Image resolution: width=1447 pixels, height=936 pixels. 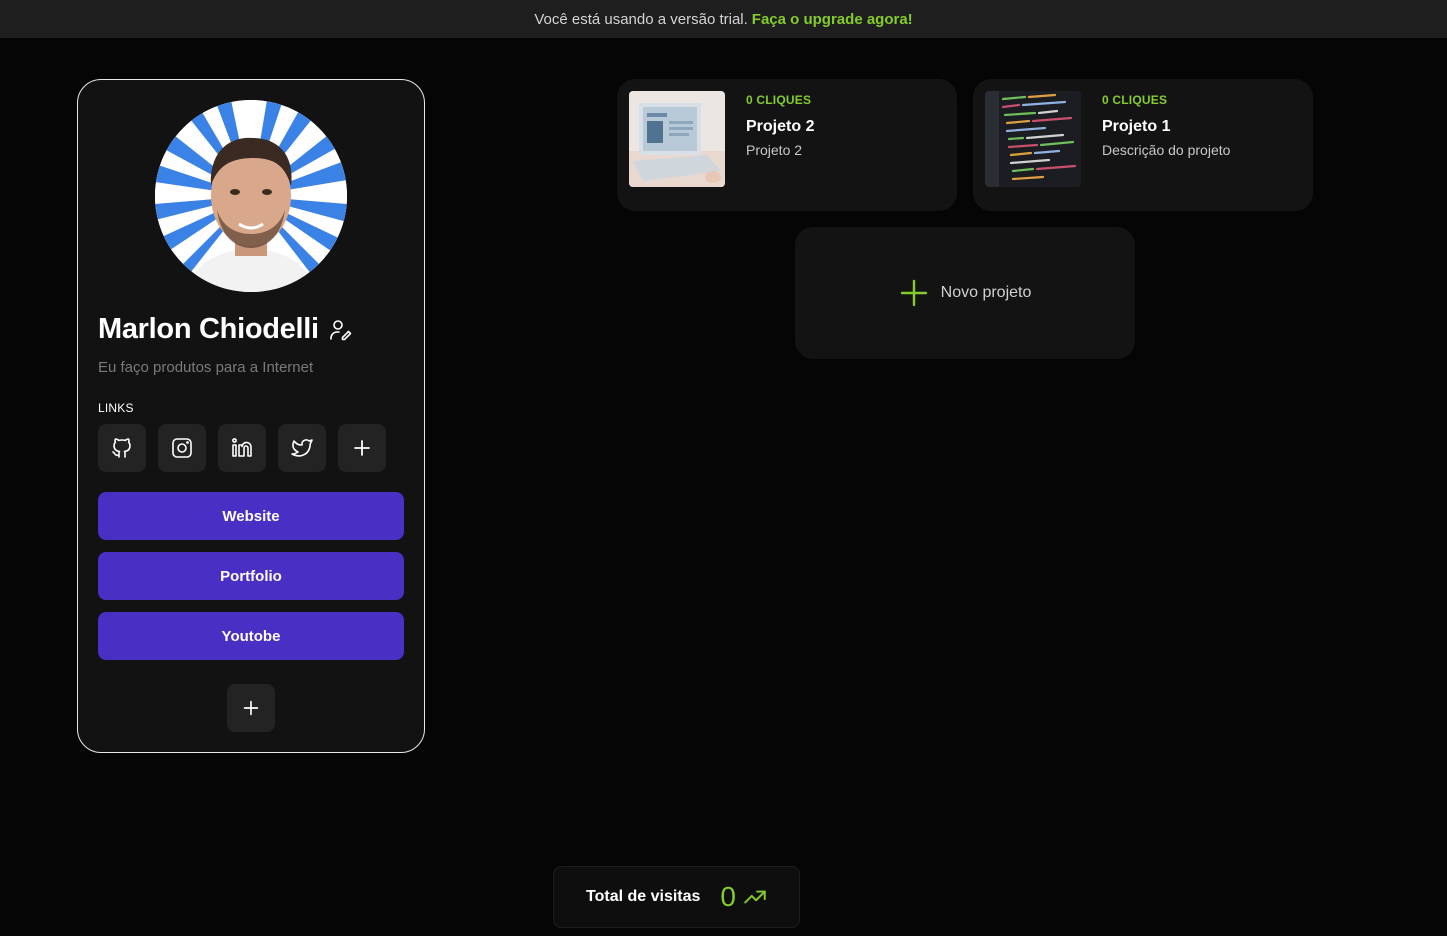 I want to click on project-description: Descrição do projeto, so click(x=1166, y=150).